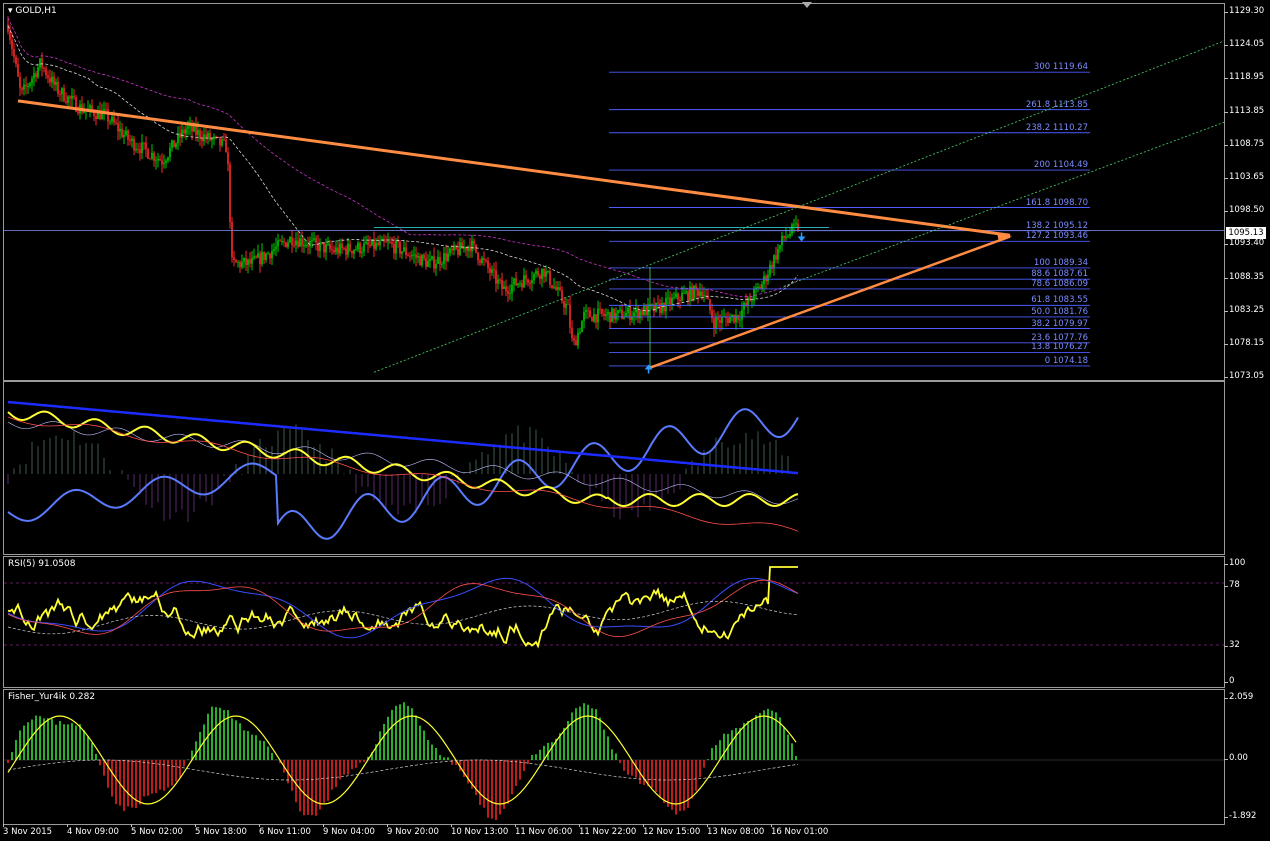  What do you see at coordinates (413, 830) in the screenshot?
I see `time-tick: 9 Nov 20:00` at bounding box center [413, 830].